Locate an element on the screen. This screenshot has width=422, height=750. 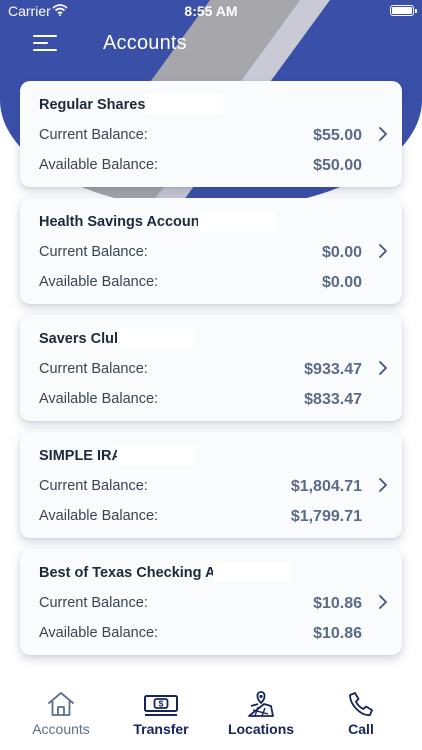
available-balance-value: $833.47 is located at coordinates (333, 399).